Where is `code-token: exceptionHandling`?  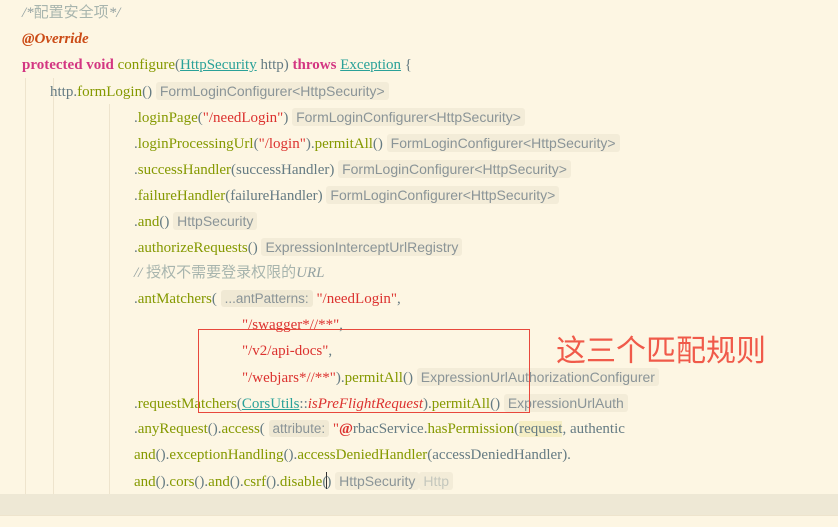 code-token: exceptionHandling is located at coordinates (226, 455).